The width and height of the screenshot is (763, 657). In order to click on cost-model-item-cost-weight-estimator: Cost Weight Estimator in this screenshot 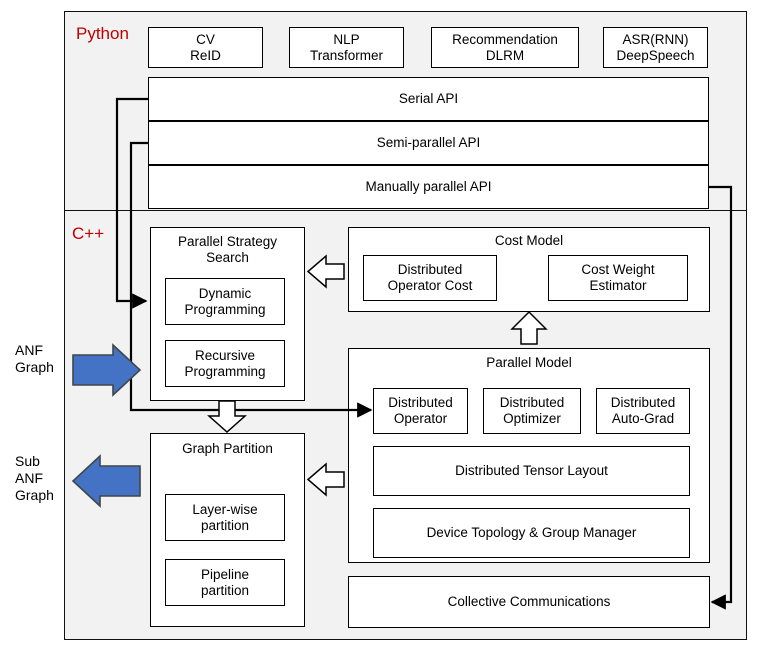, I will do `click(618, 278)`.